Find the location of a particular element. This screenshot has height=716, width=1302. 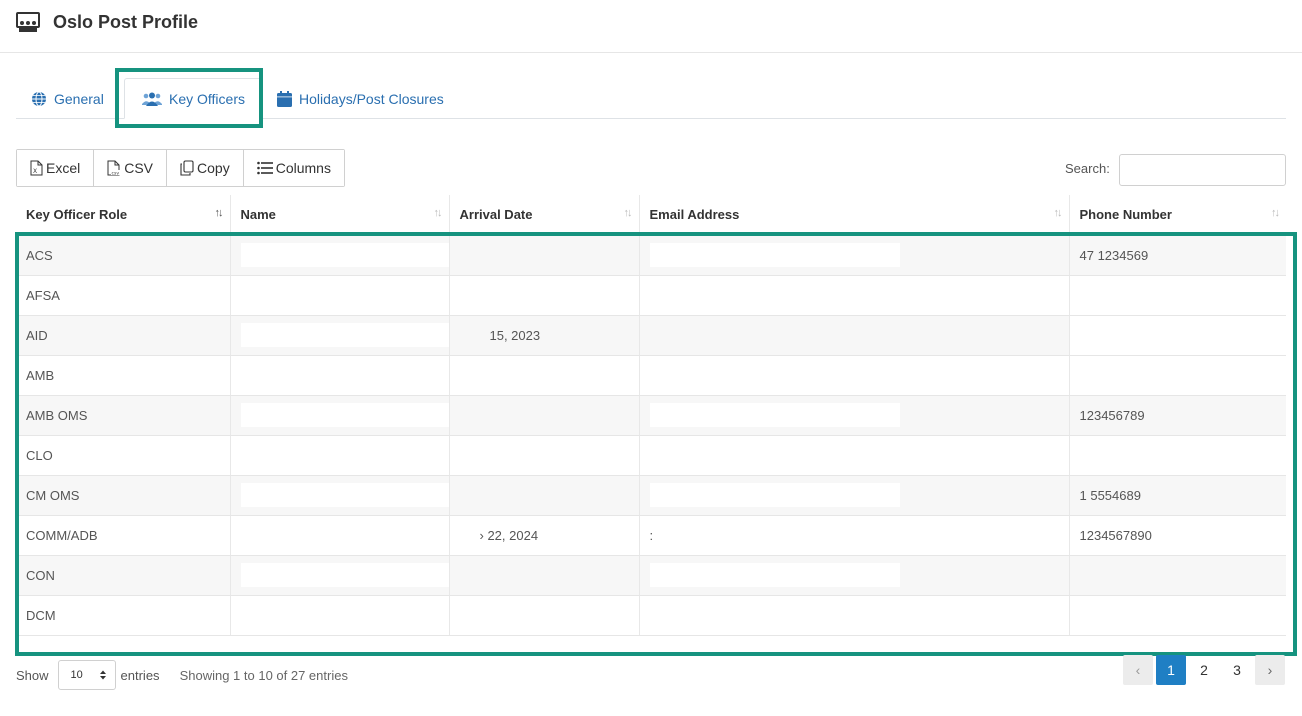

pagination: ‹ 1 2 3 › is located at coordinates (1205, 670).